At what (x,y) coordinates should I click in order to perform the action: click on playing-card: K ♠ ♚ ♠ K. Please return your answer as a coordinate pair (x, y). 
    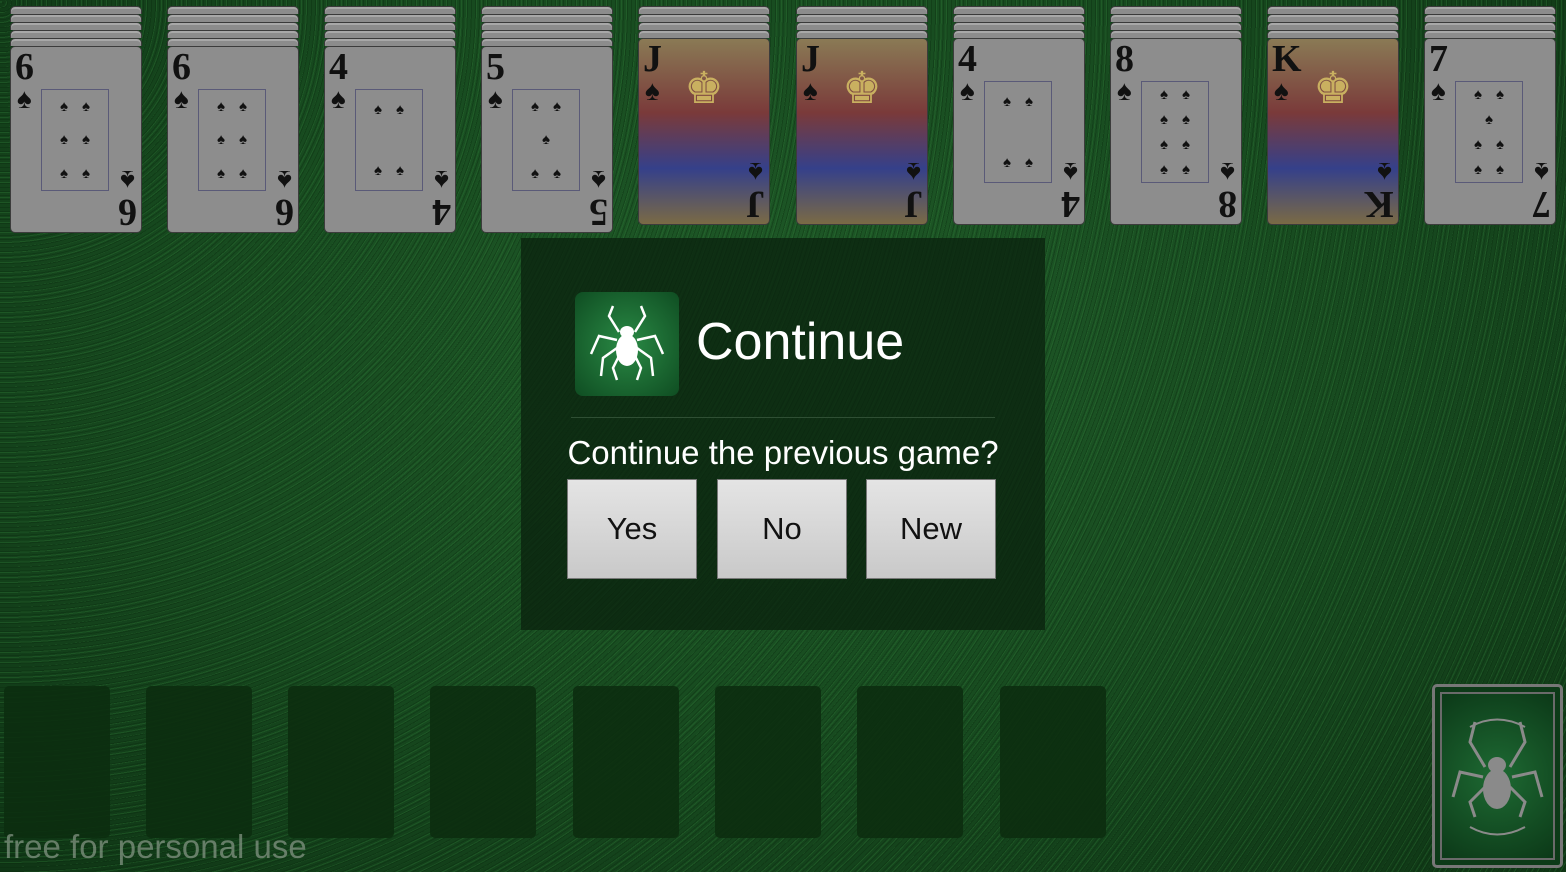
    Looking at the image, I should click on (1333, 131).